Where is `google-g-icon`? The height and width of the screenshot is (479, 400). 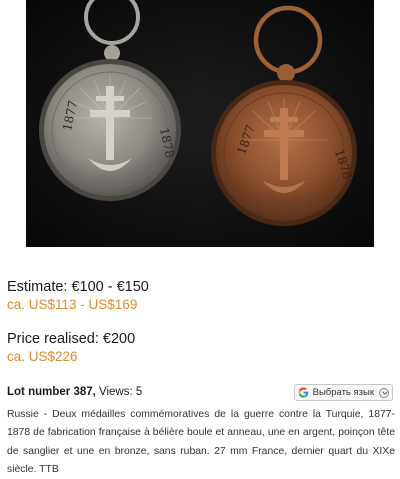 google-g-icon is located at coordinates (303, 392).